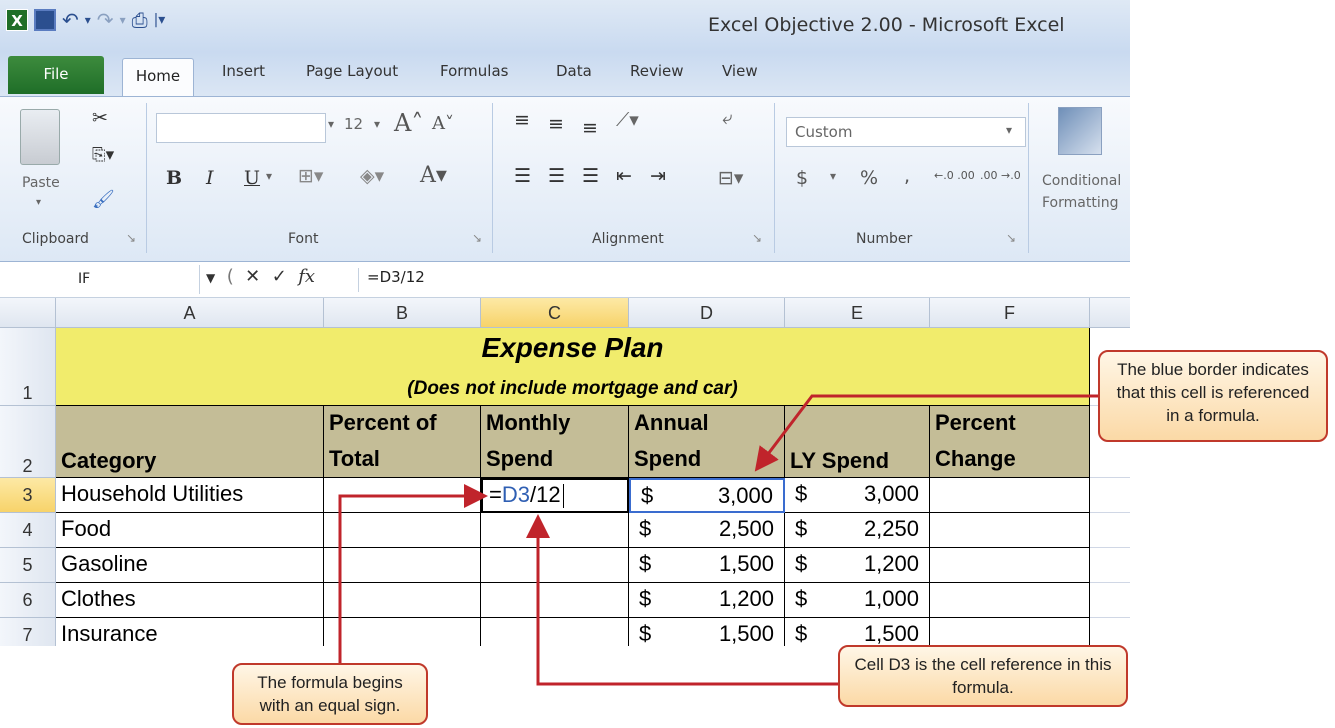 The image size is (1335, 728). I want to click on cell-g4, so click(1110, 530).